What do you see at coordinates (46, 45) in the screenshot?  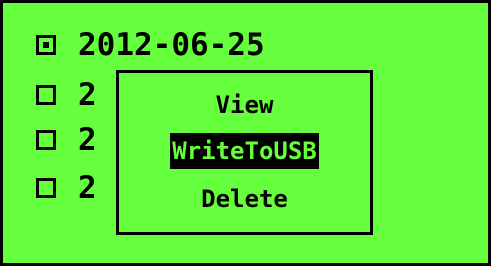 I see `checkbox-checked-icon` at bounding box center [46, 45].